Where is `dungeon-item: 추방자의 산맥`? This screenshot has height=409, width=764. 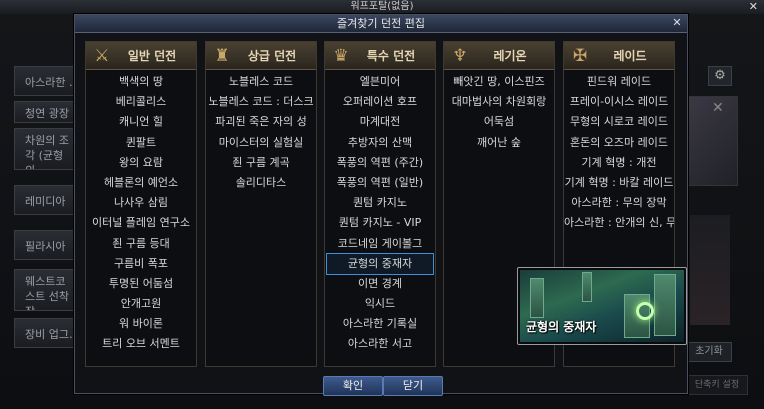
dungeon-item: 추방자의 산맥 is located at coordinates (380, 143).